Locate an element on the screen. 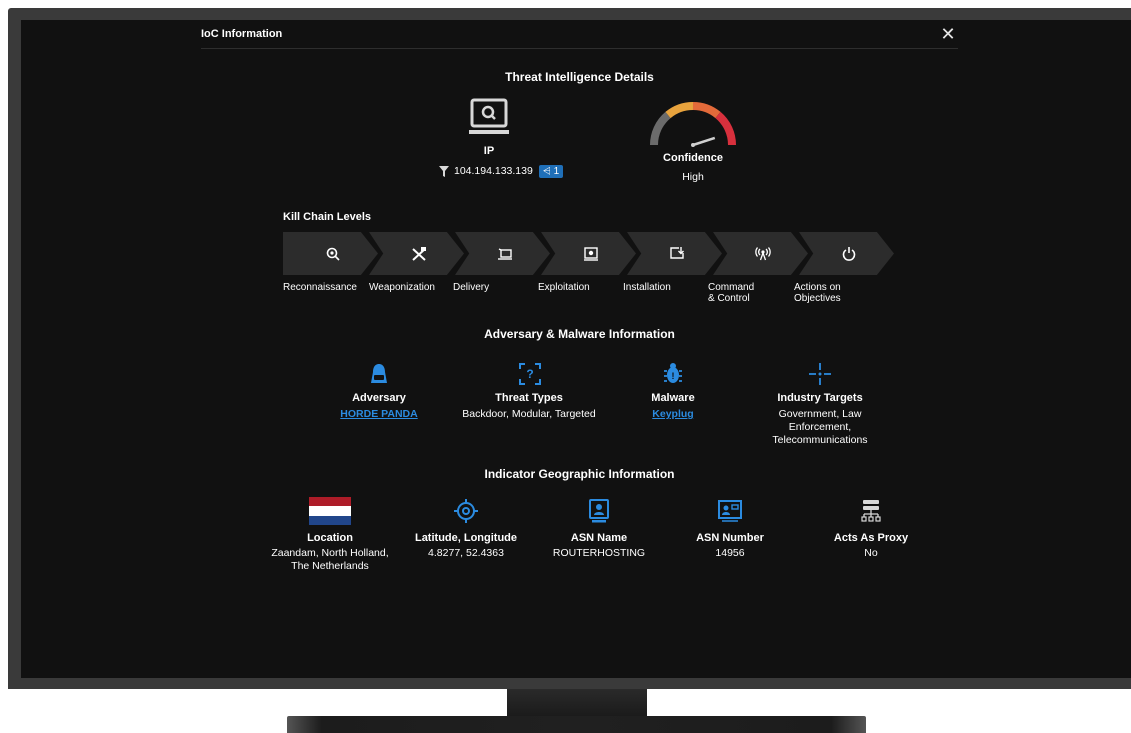 This screenshot has height=733, width=1131. flag-stripe-red is located at coordinates (330, 502).